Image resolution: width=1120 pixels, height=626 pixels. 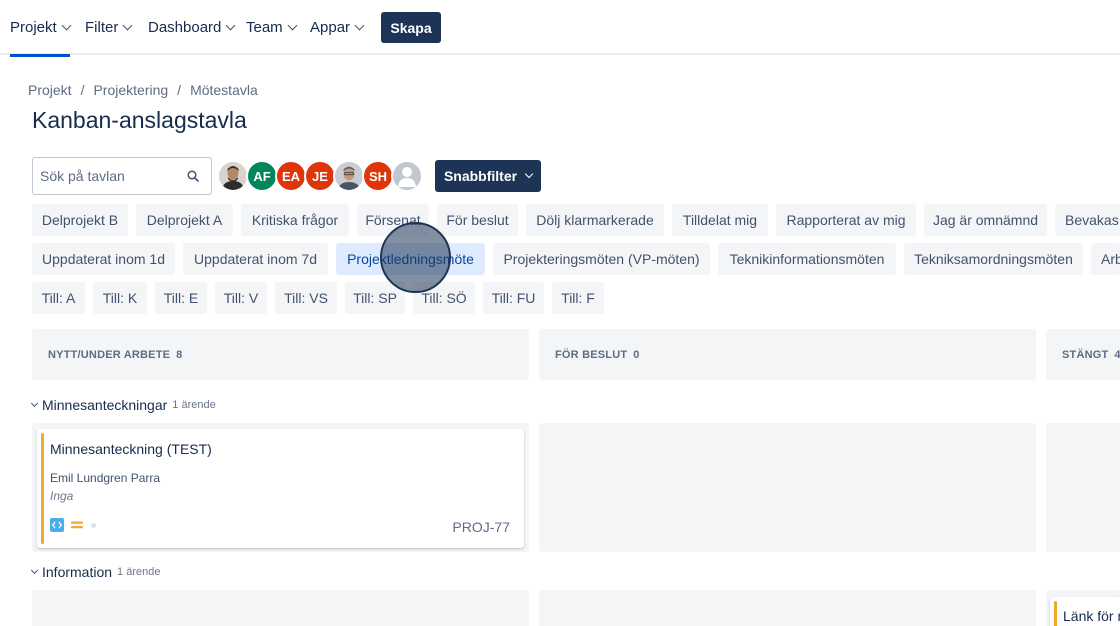 What do you see at coordinates (720, 220) in the screenshot?
I see `filter-chip: Tilldelat mig` at bounding box center [720, 220].